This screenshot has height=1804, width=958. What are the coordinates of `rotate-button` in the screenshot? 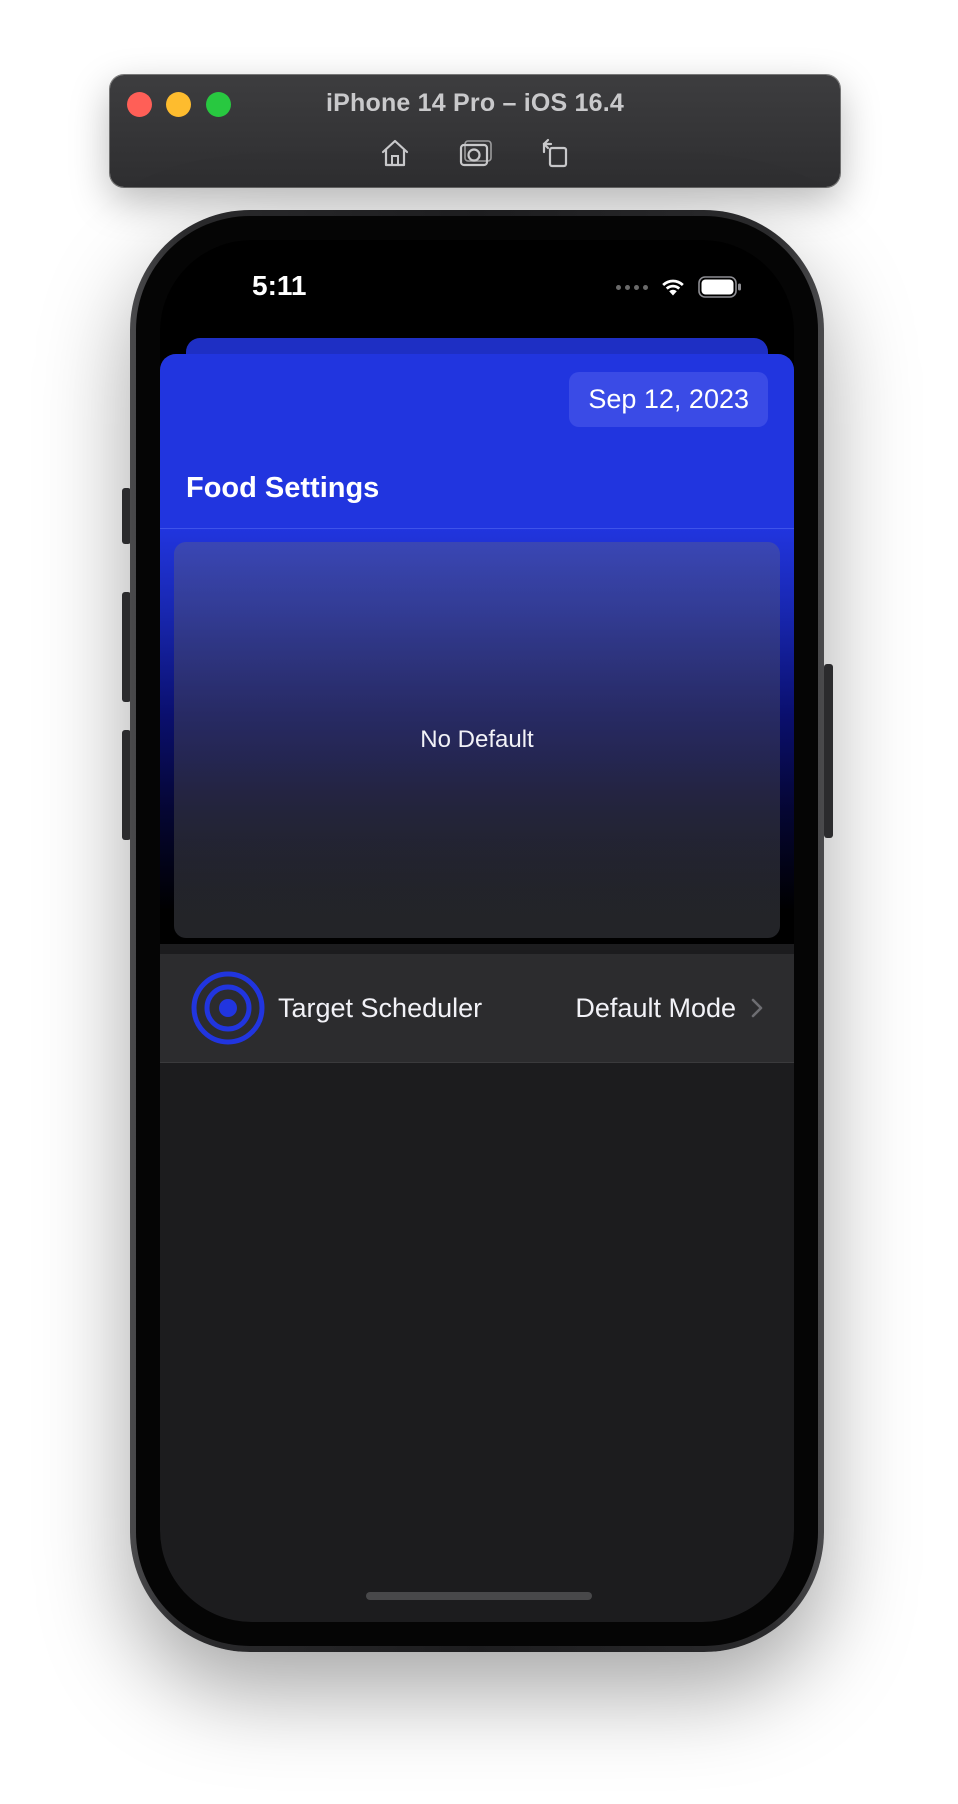 It's located at (555, 153).